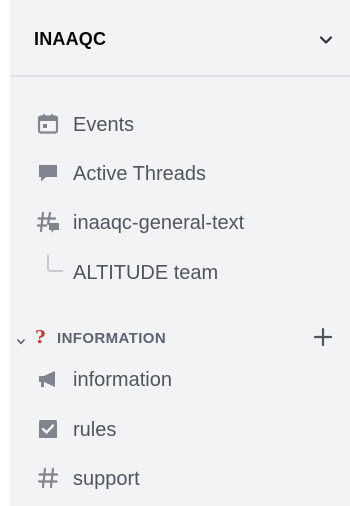 The image size is (350, 506). What do you see at coordinates (180, 124) in the screenshot?
I see `channel-events: Events` at bounding box center [180, 124].